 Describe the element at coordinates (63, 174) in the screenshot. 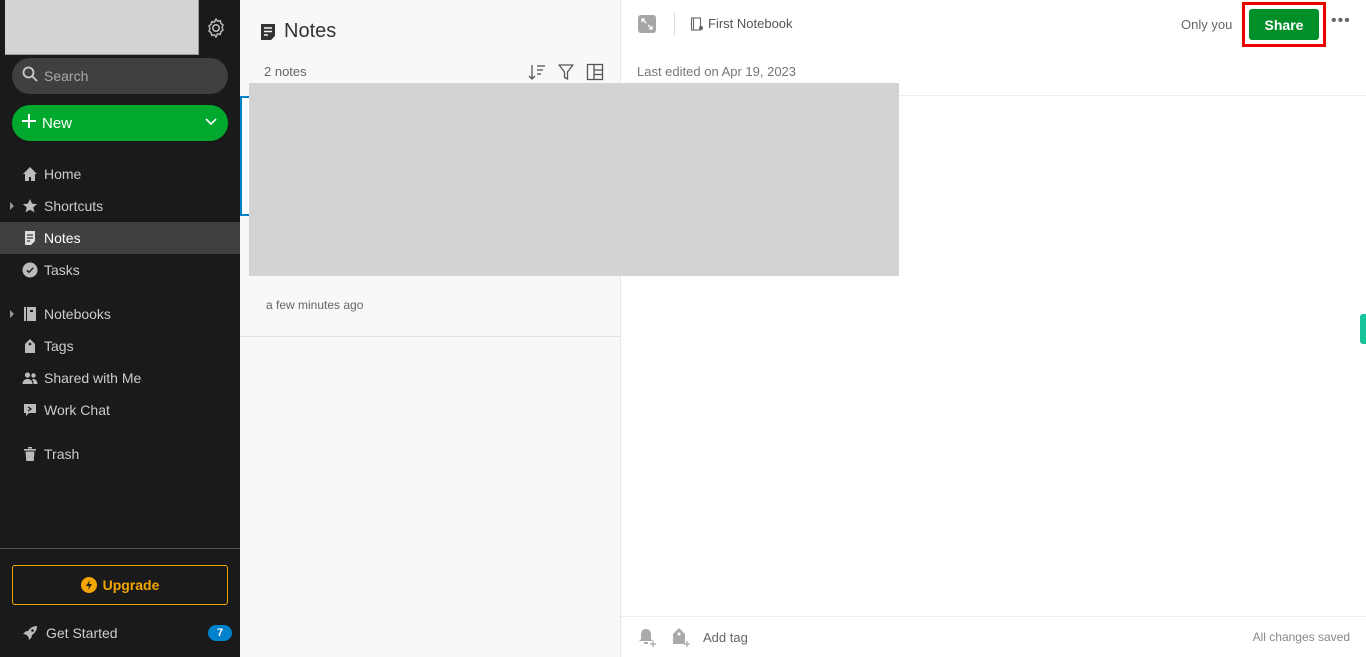

I see `sidebar-item-label: Home` at that location.